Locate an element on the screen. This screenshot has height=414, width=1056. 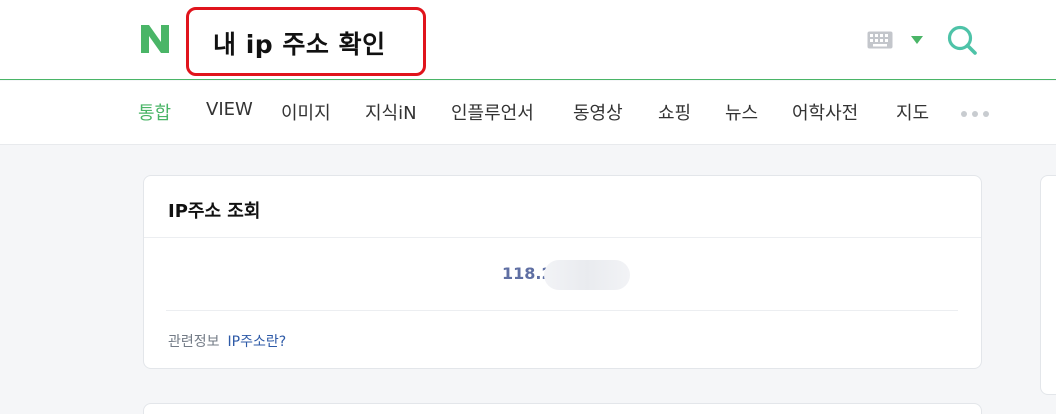
naver-logo-icon is located at coordinates (155, 39).